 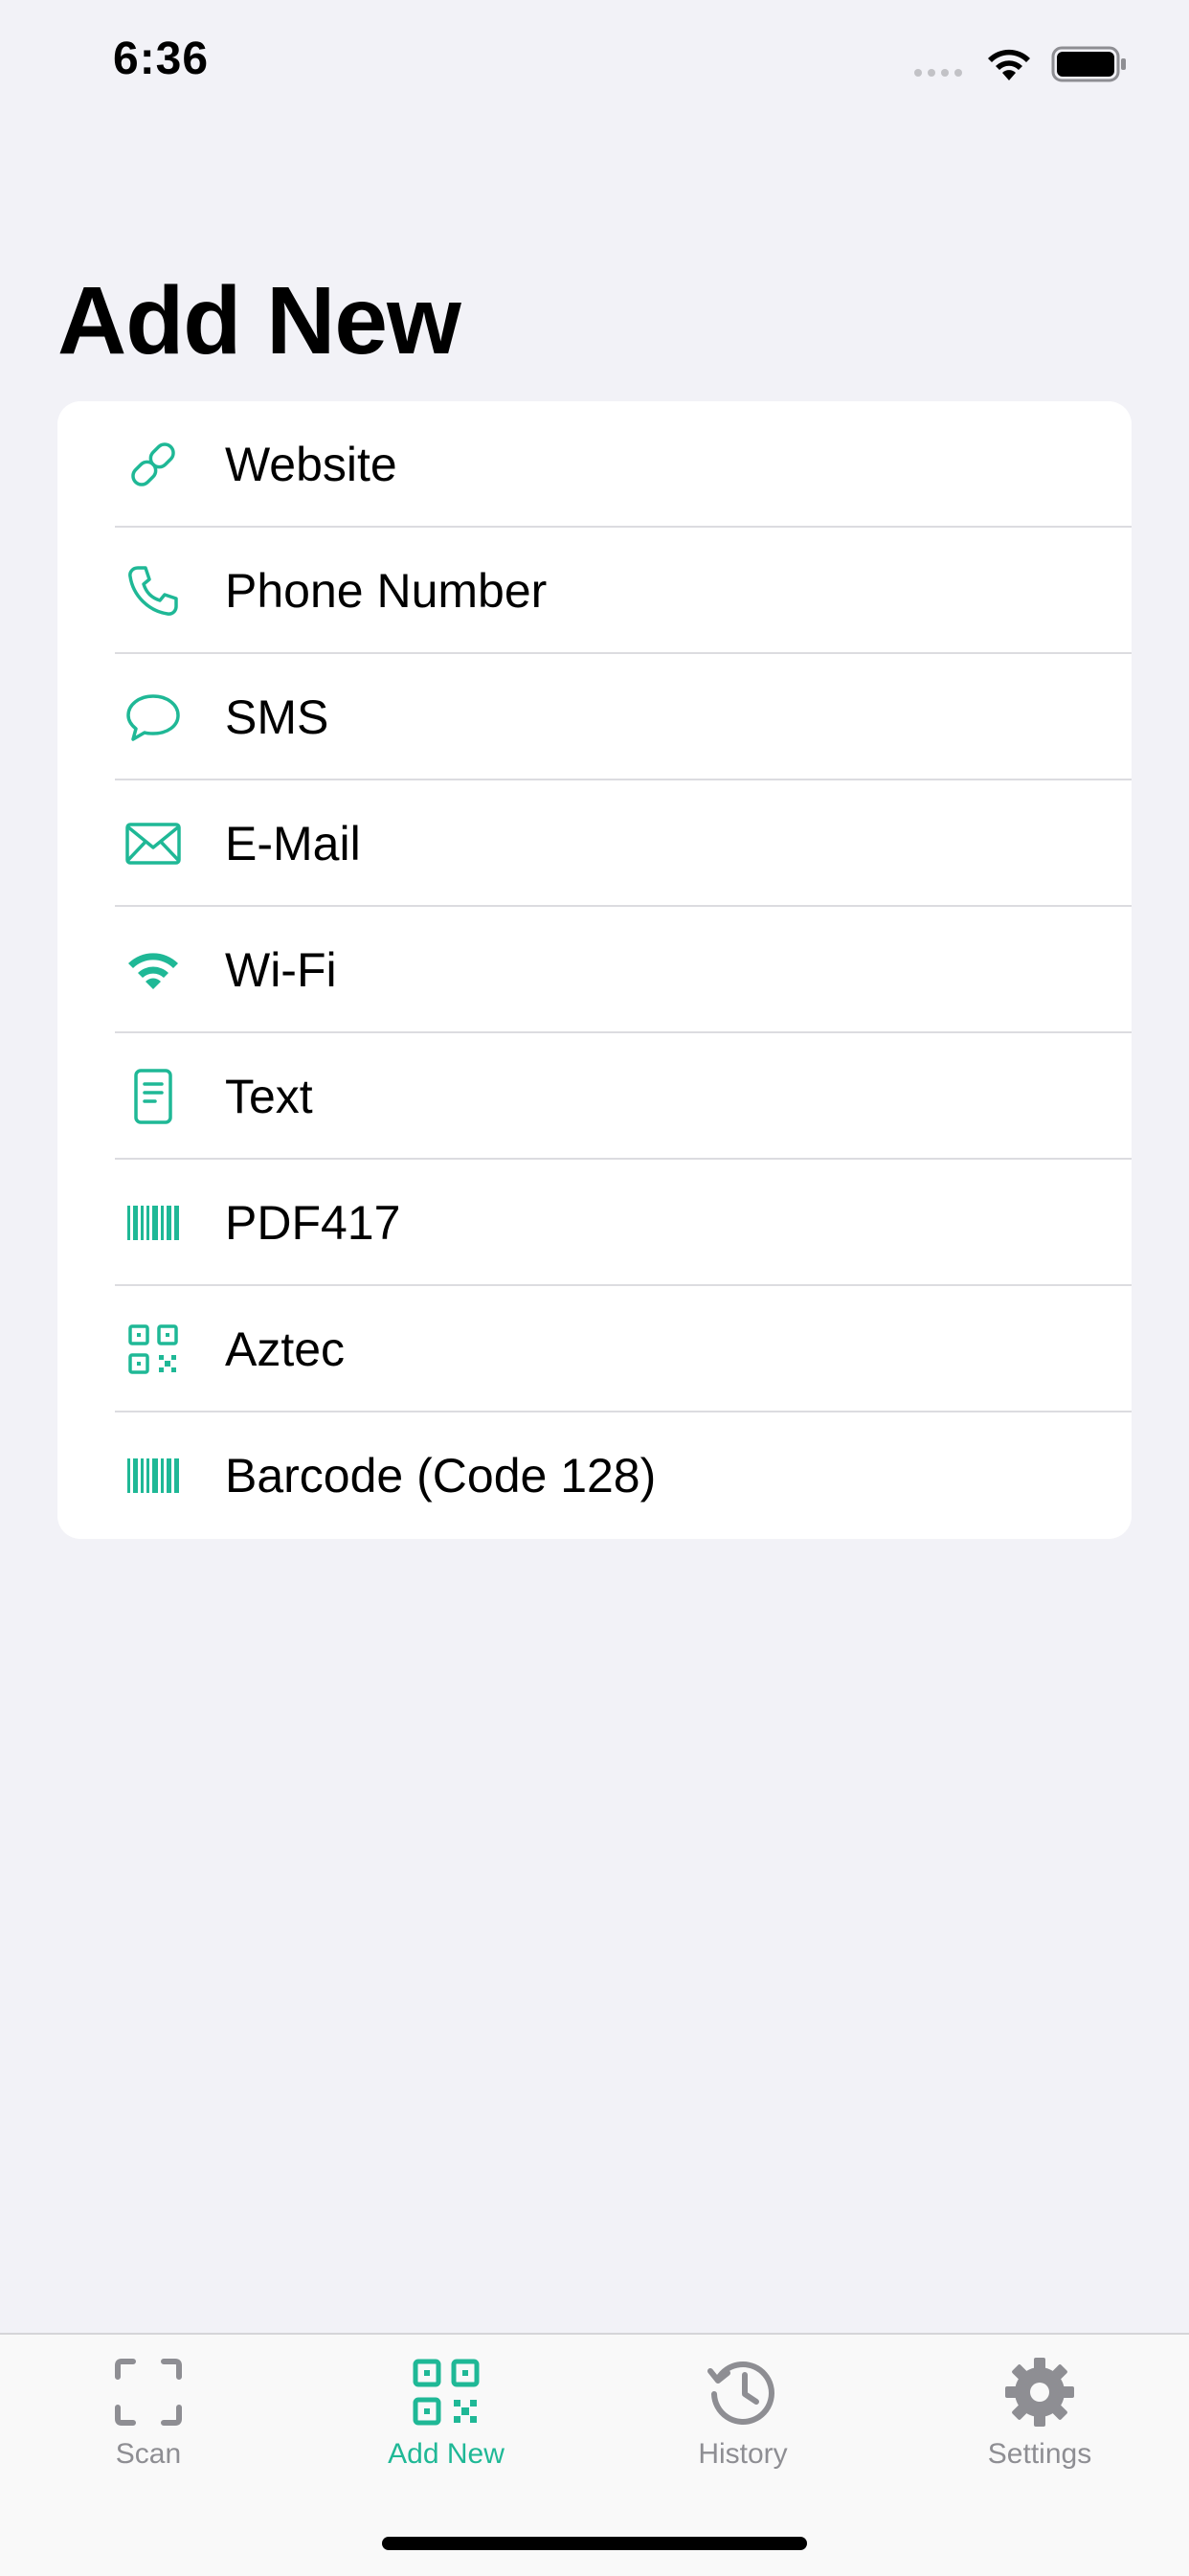 I want to click on list-item-wifi: Wi-Fi, so click(x=594, y=970).